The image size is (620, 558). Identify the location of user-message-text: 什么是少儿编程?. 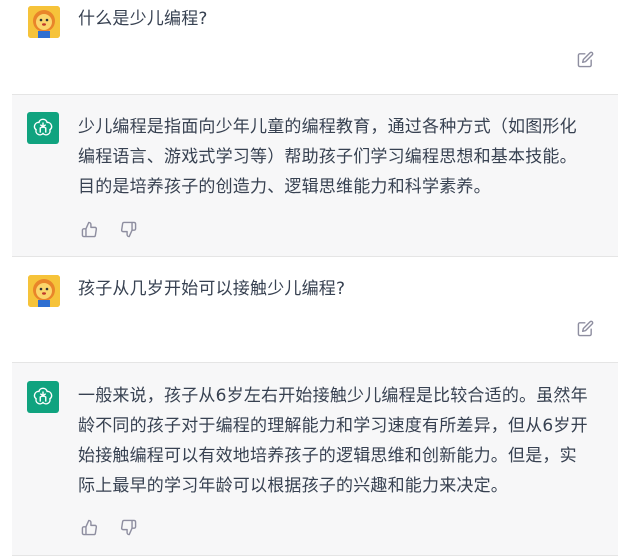
(143, 19).